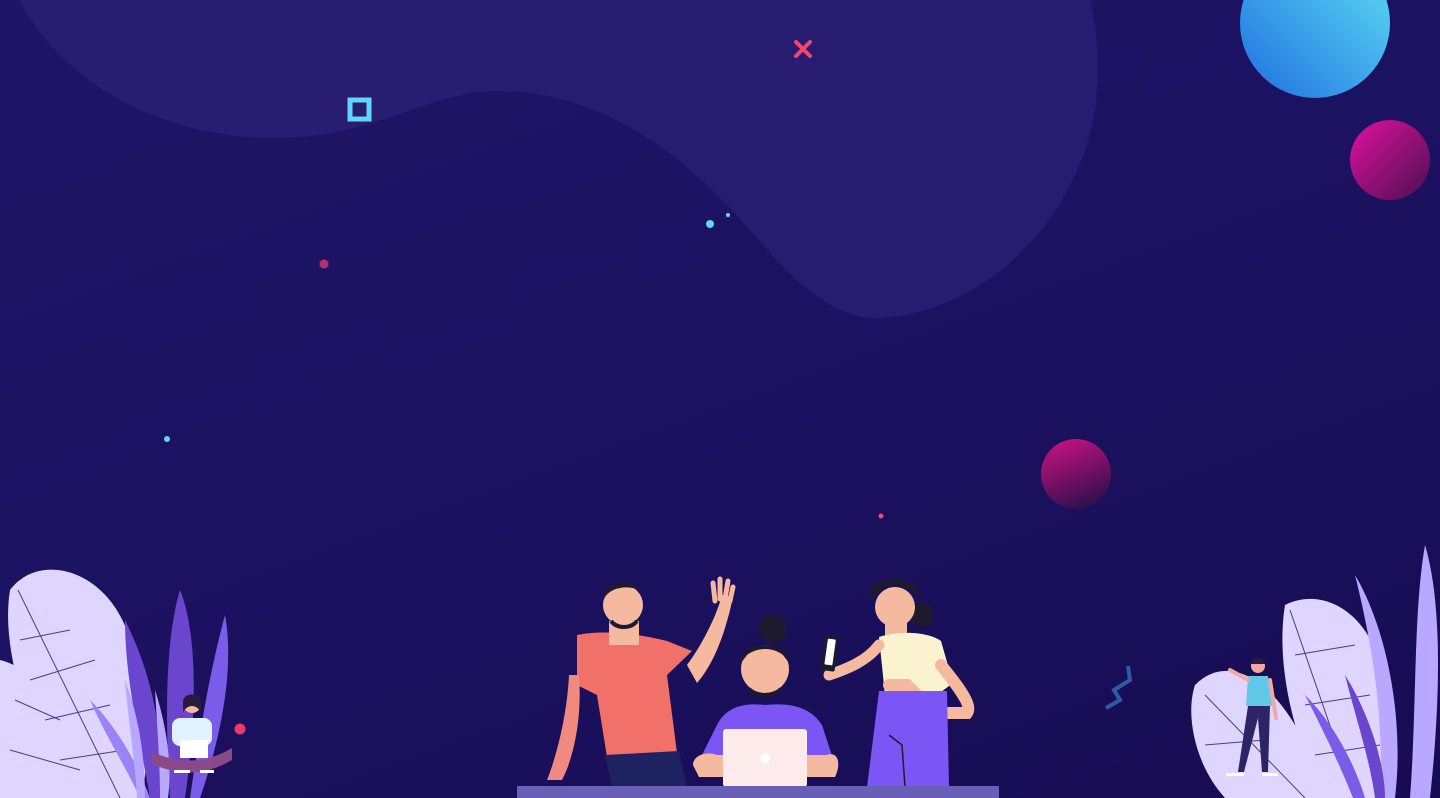  What do you see at coordinates (192, 733) in the screenshot?
I see `sitting-person-illustration` at bounding box center [192, 733].